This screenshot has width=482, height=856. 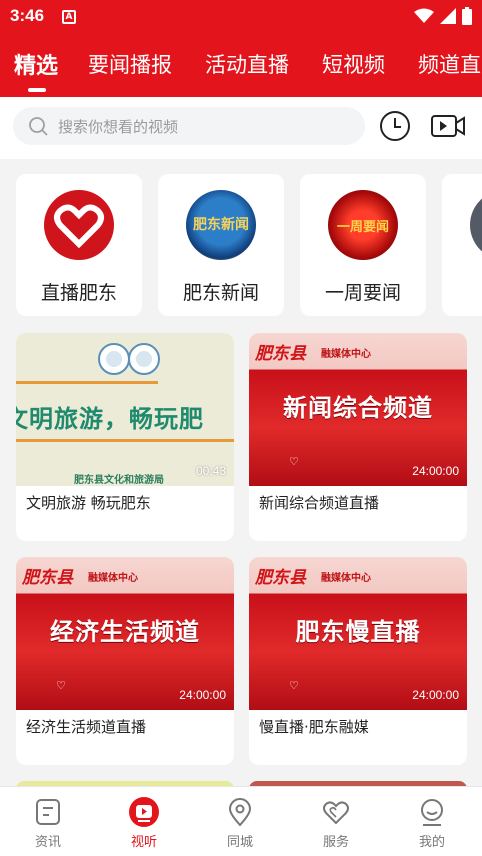 What do you see at coordinates (424, 15) in the screenshot?
I see `wifi-icon` at bounding box center [424, 15].